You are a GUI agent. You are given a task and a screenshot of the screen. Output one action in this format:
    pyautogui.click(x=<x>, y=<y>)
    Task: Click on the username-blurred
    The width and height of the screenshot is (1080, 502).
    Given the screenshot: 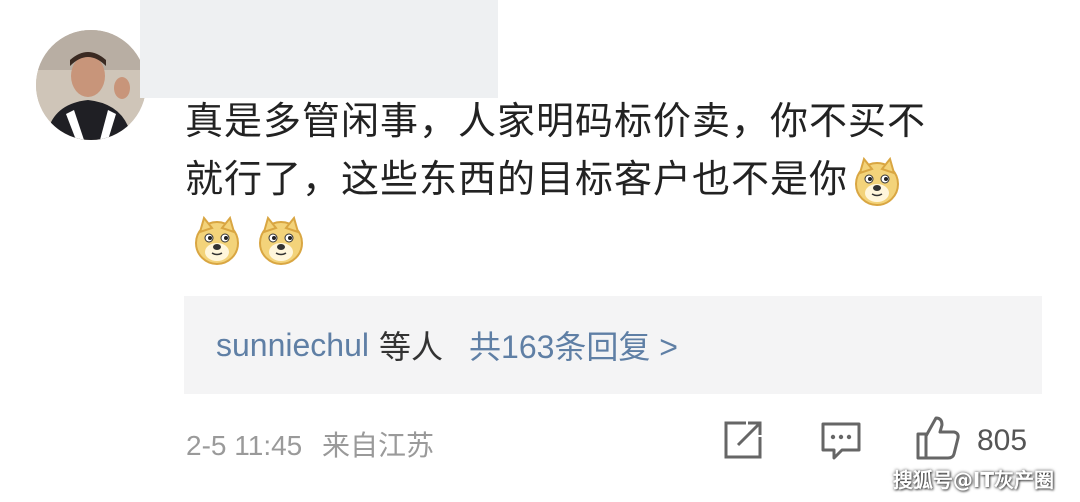 What is the action you would take?
    pyautogui.click(x=319, y=49)
    